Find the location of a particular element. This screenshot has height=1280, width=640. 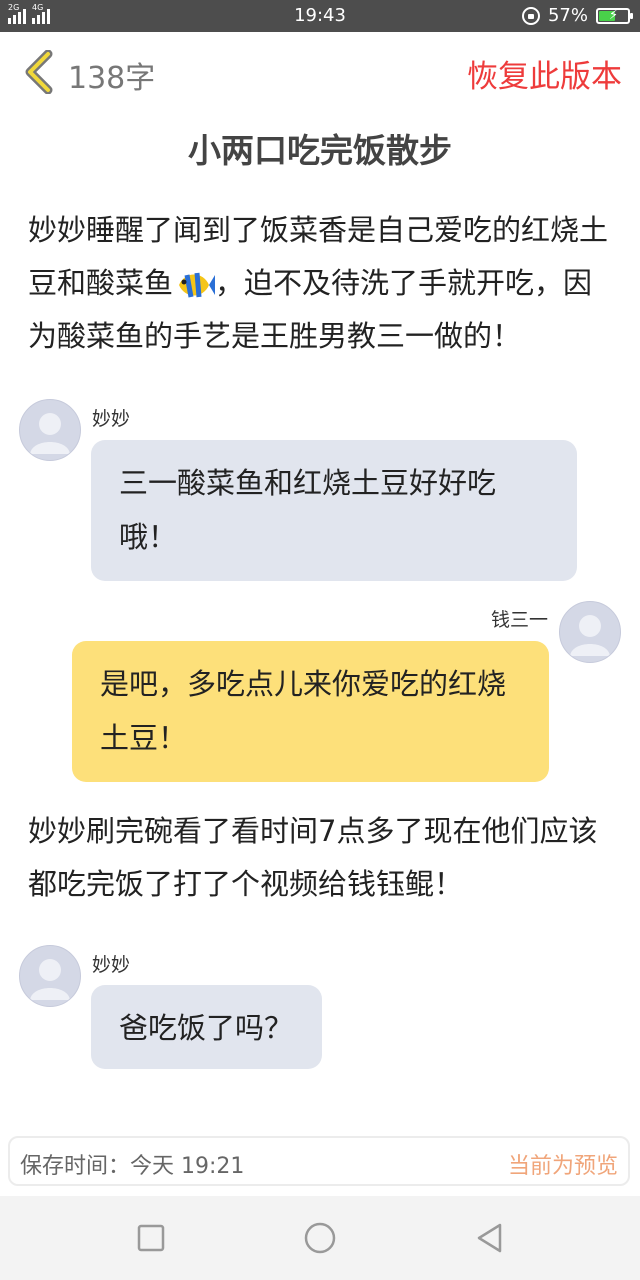

system-nav-bar is located at coordinates (320, 1238).